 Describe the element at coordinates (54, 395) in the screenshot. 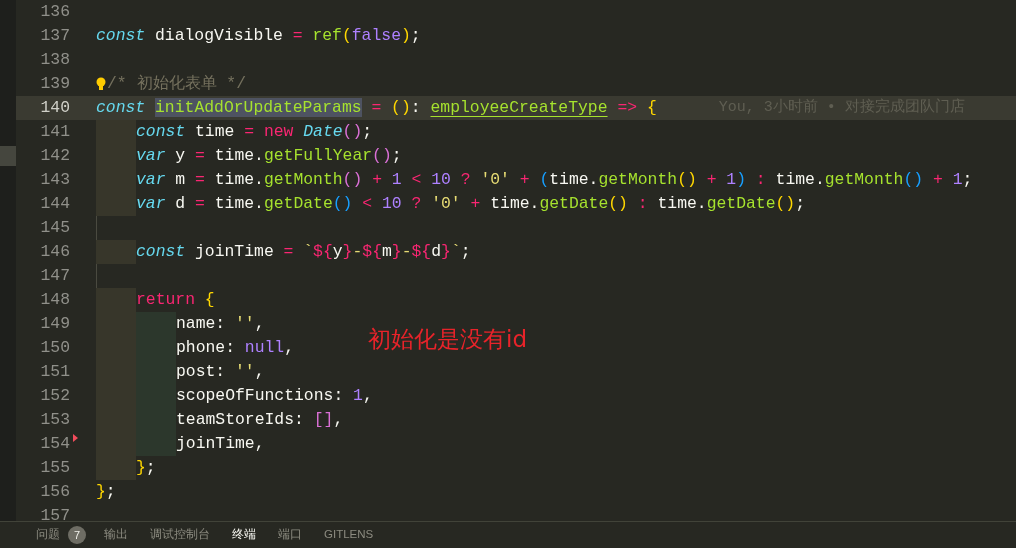

I see `line-number: 152` at that location.